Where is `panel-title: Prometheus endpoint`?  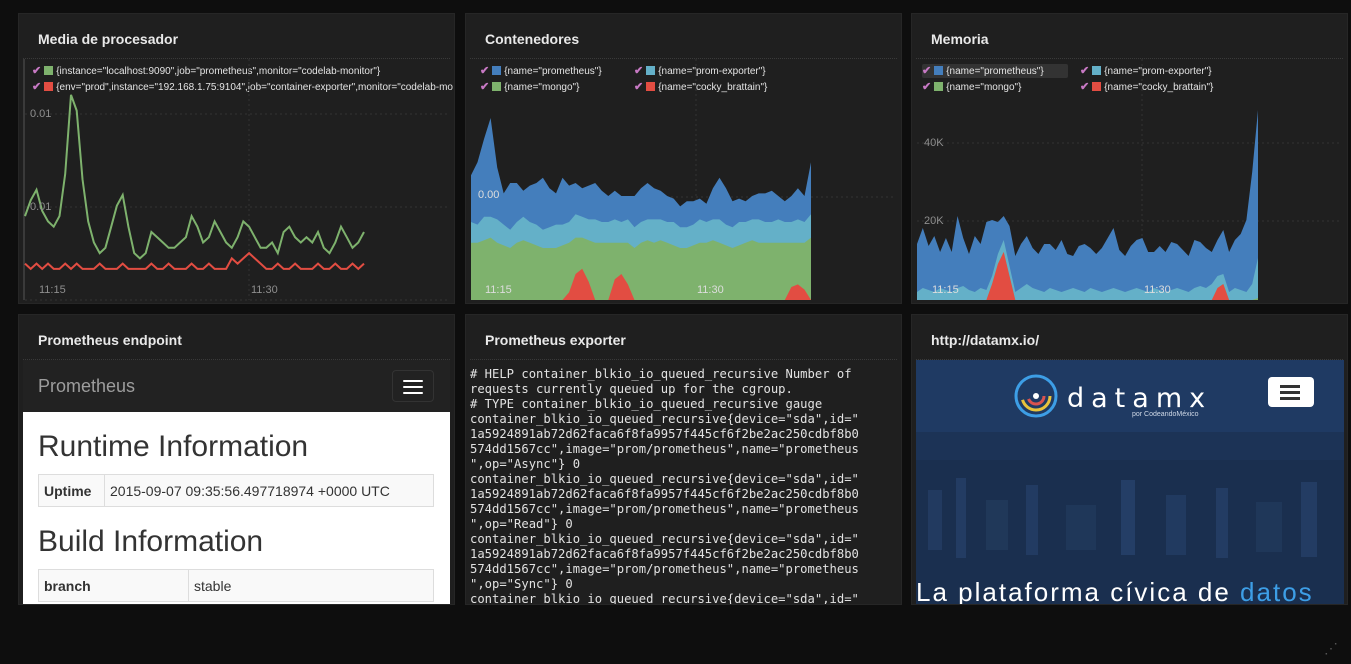 panel-title: Prometheus endpoint is located at coordinates (110, 340).